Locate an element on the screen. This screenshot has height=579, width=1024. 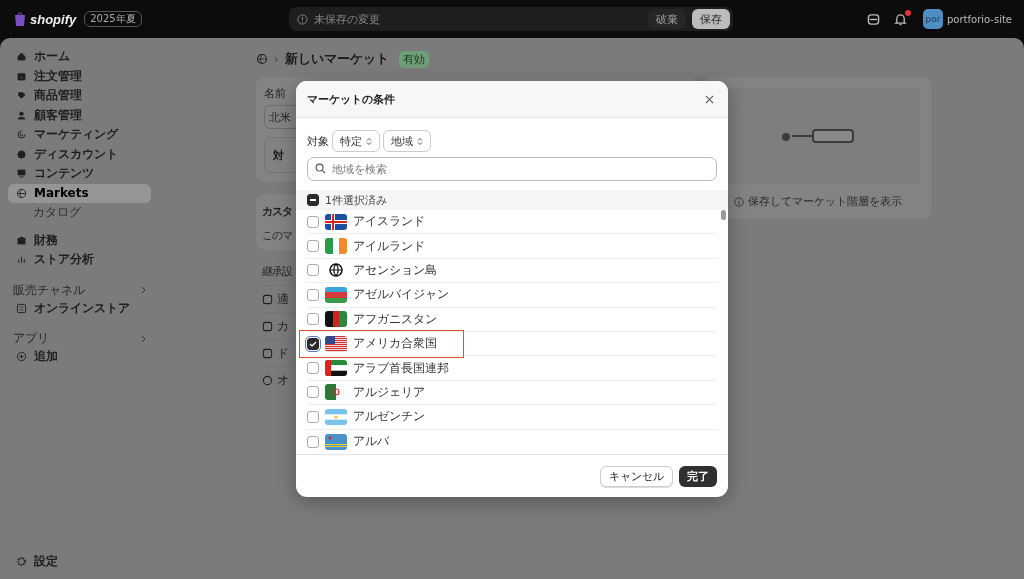
nav-subitem: カタログ is located at coordinates (79, 213).